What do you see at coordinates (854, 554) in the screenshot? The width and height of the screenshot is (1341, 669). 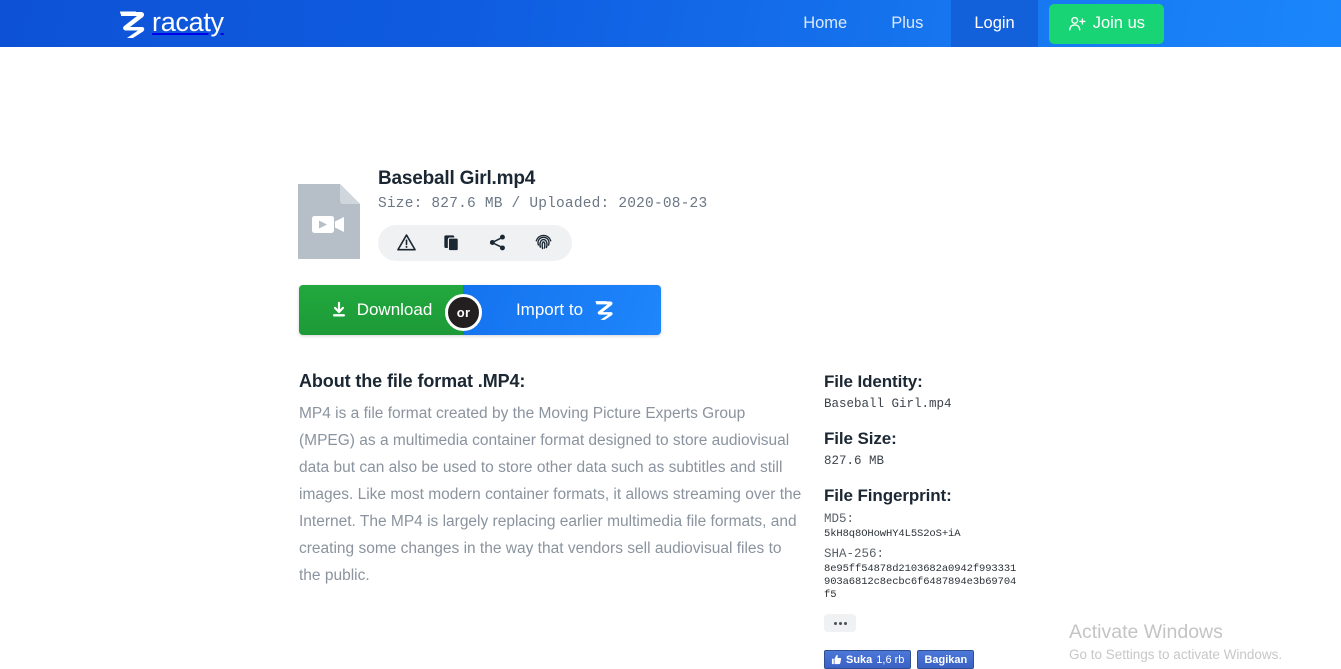 I see `sha256-label: SHA-256:` at bounding box center [854, 554].